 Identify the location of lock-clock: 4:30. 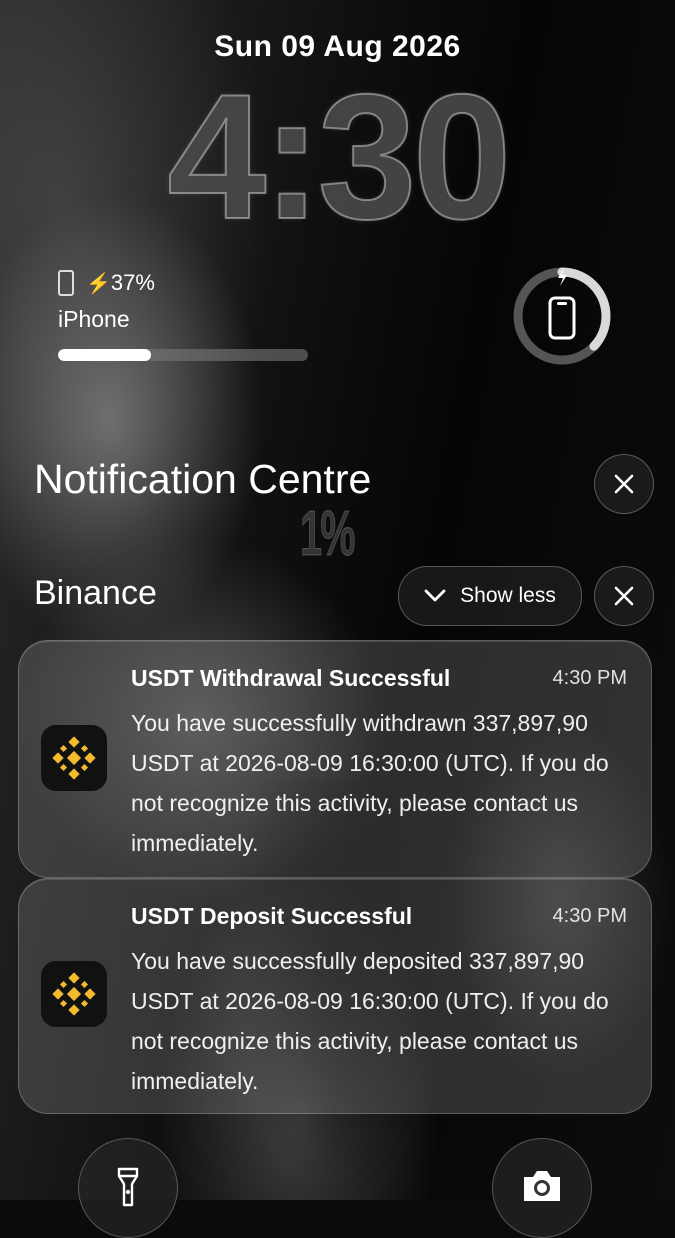
(339, 156).